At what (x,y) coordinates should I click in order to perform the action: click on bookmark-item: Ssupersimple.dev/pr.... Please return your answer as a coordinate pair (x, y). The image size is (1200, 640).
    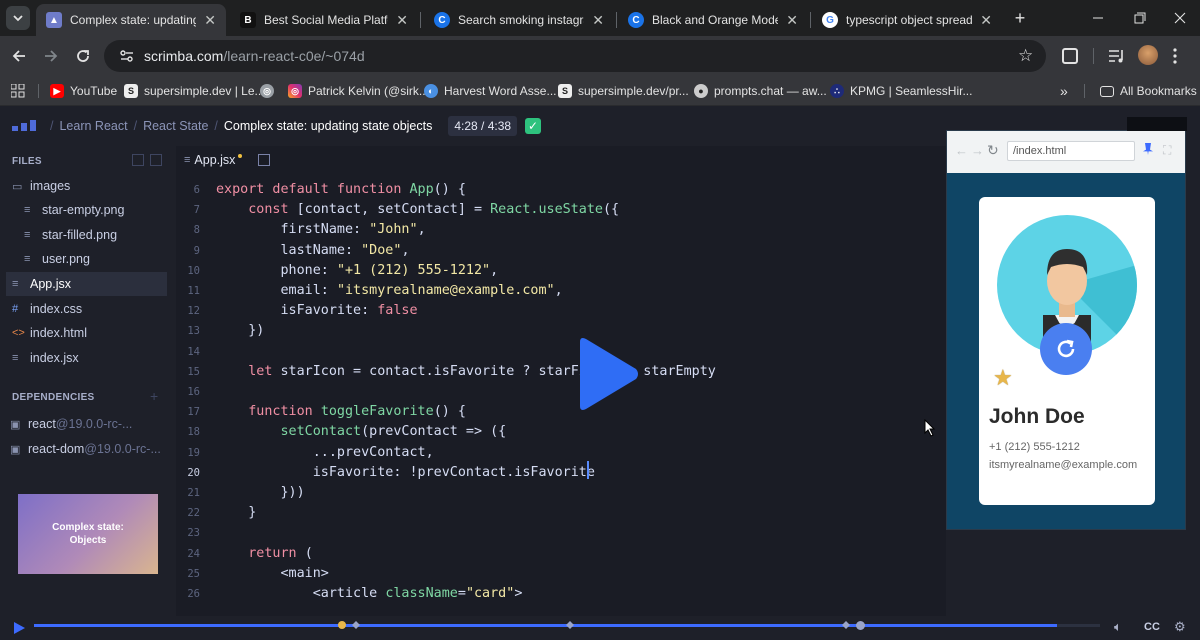
    Looking at the image, I should click on (623, 91).